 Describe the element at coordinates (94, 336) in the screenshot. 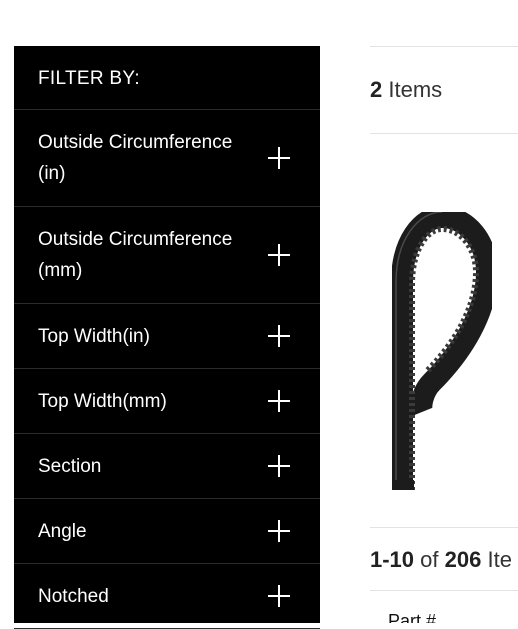

I see `filter-label: Top Width(in)` at that location.